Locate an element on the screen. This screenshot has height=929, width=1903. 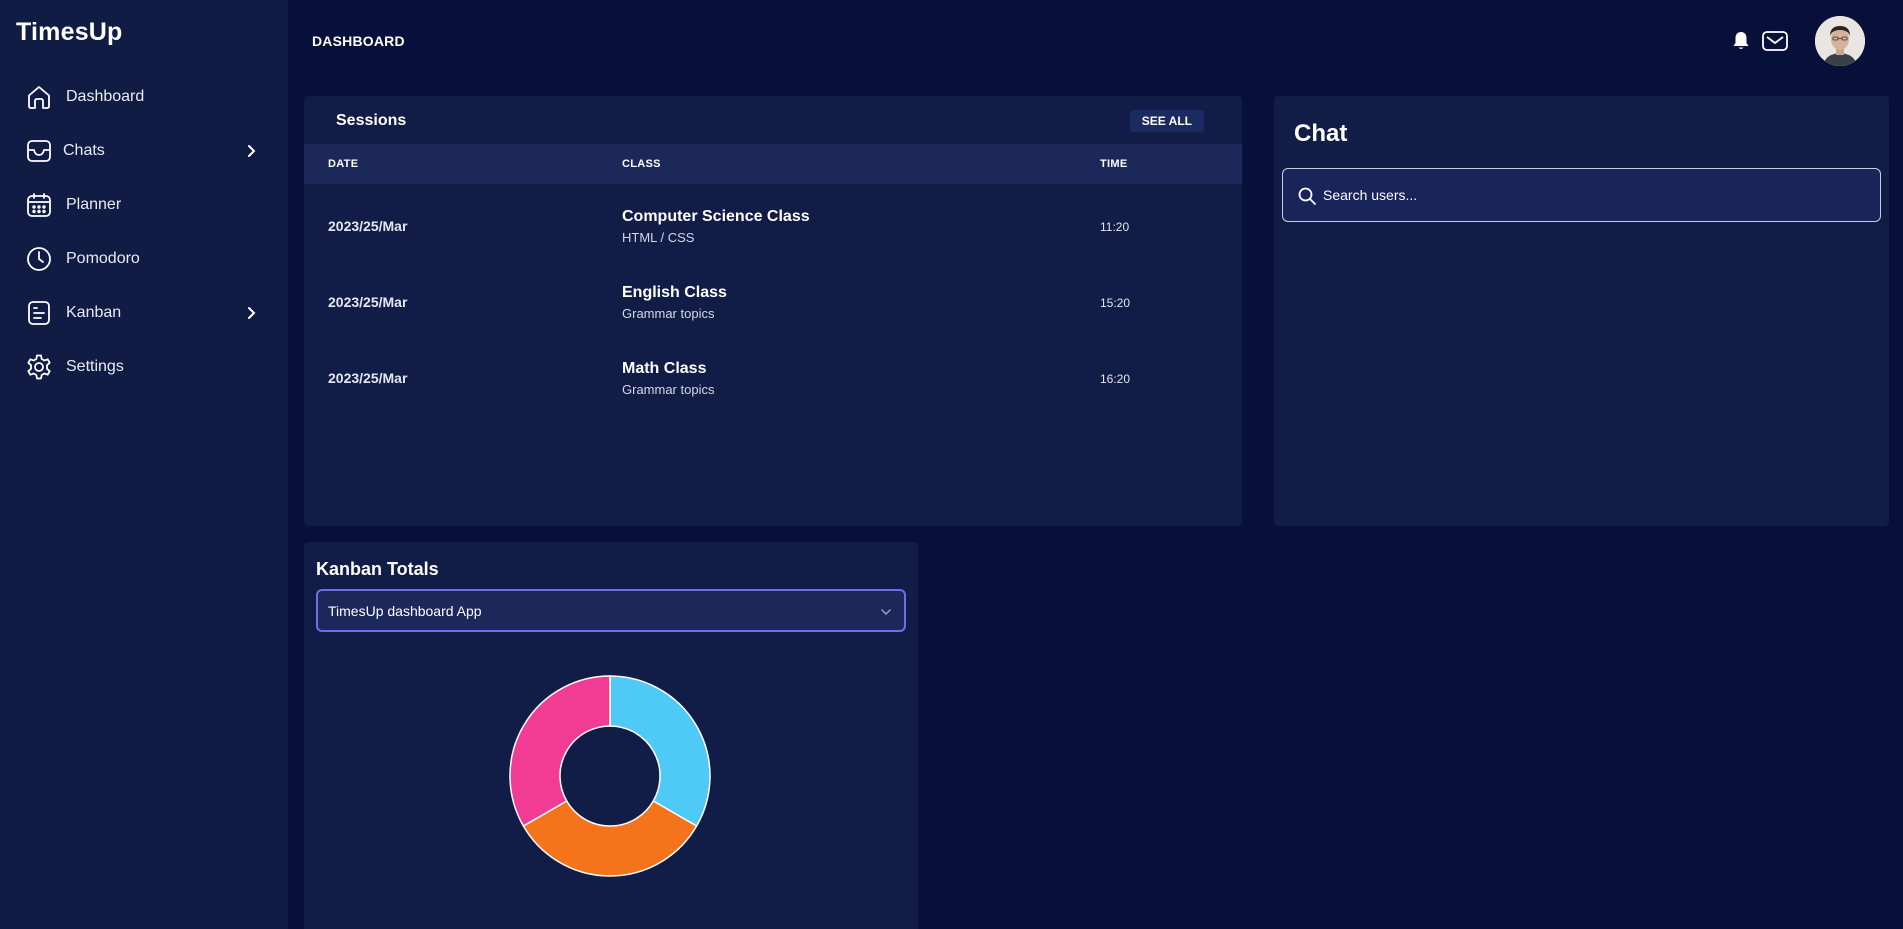
sidebar-item-label: Kanban is located at coordinates (94, 312).